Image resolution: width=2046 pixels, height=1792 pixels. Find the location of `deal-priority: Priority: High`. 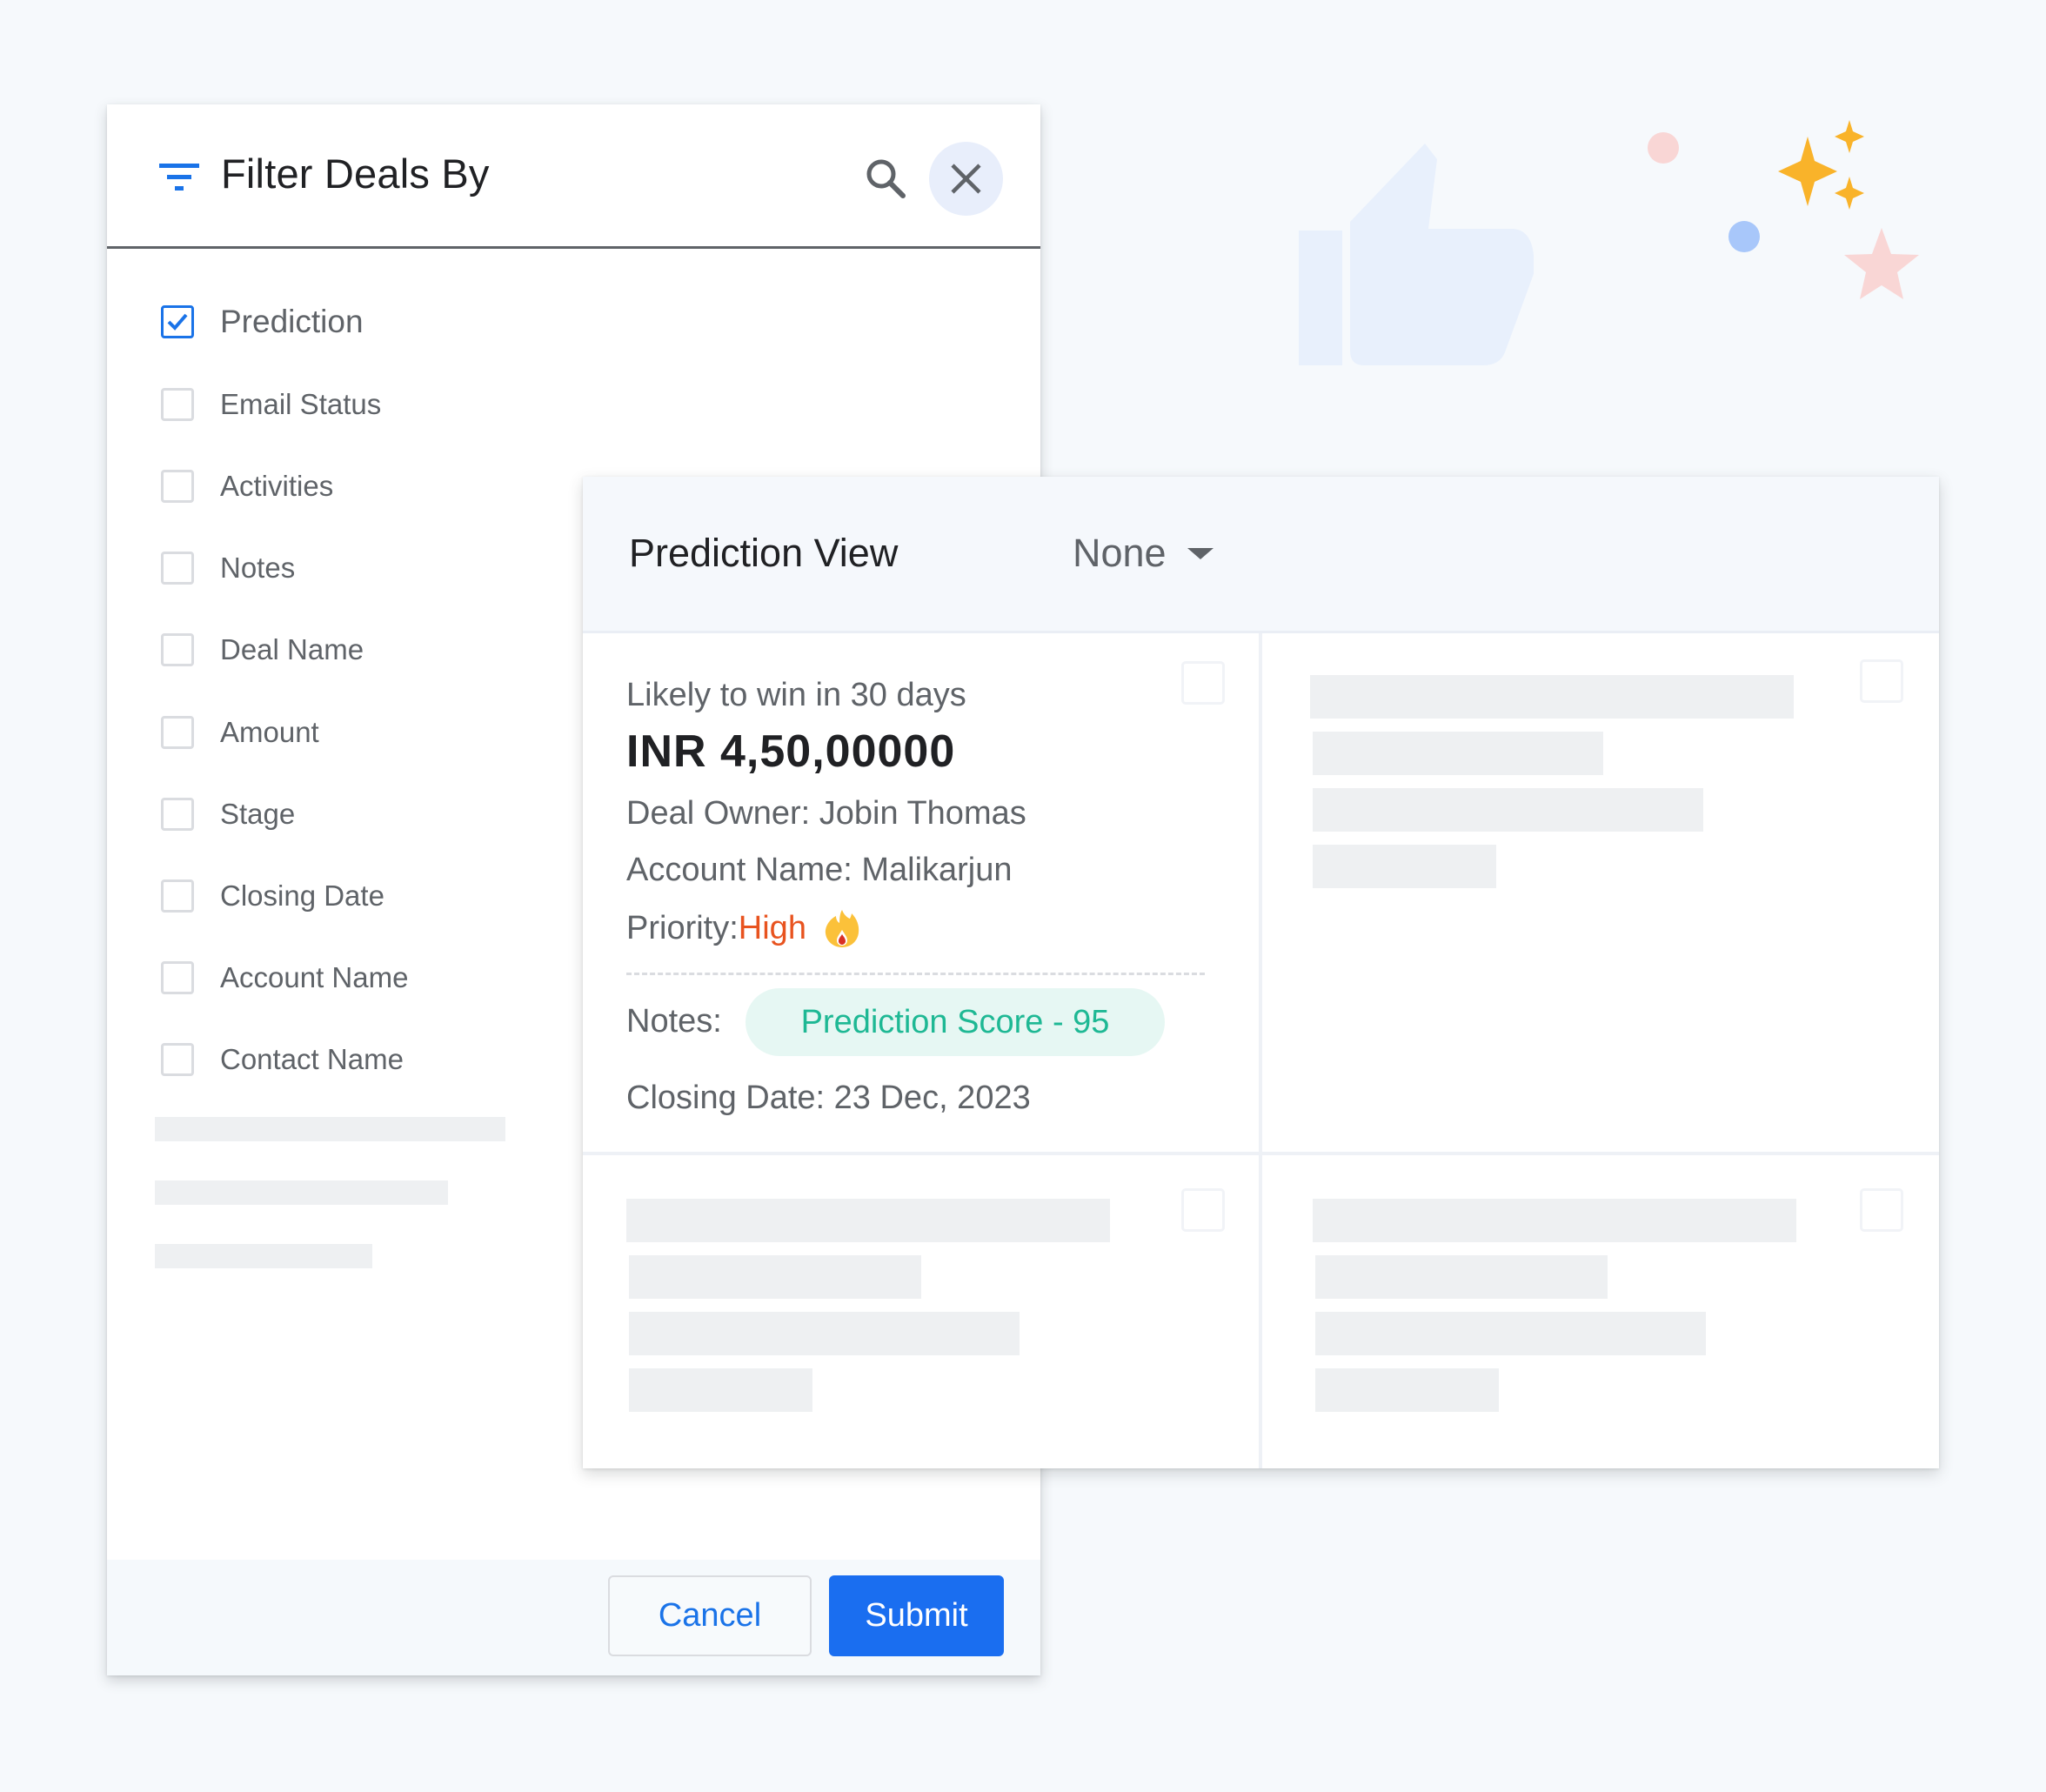

deal-priority: Priority: High is located at coordinates (743, 928).